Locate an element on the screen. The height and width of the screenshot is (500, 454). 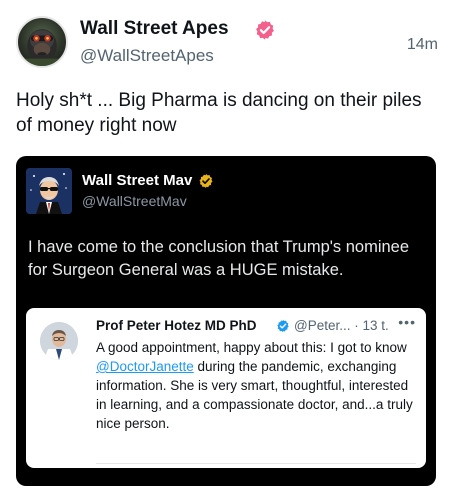
divider is located at coordinates (256, 463).